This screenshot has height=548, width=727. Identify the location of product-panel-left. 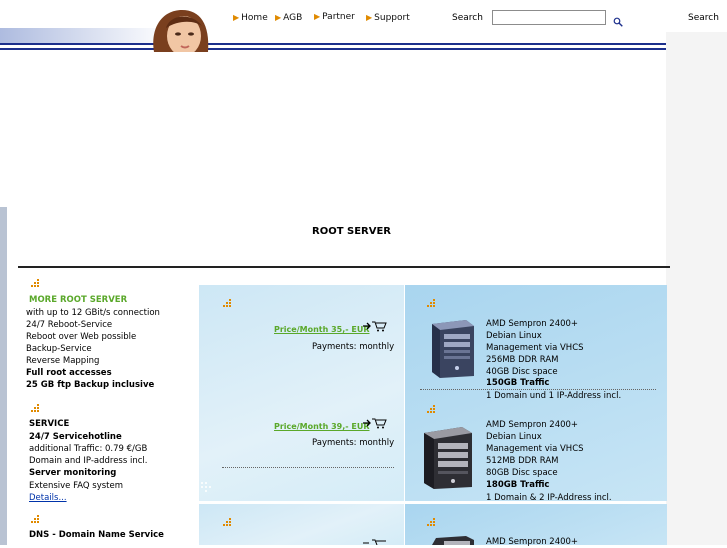
(301, 393).